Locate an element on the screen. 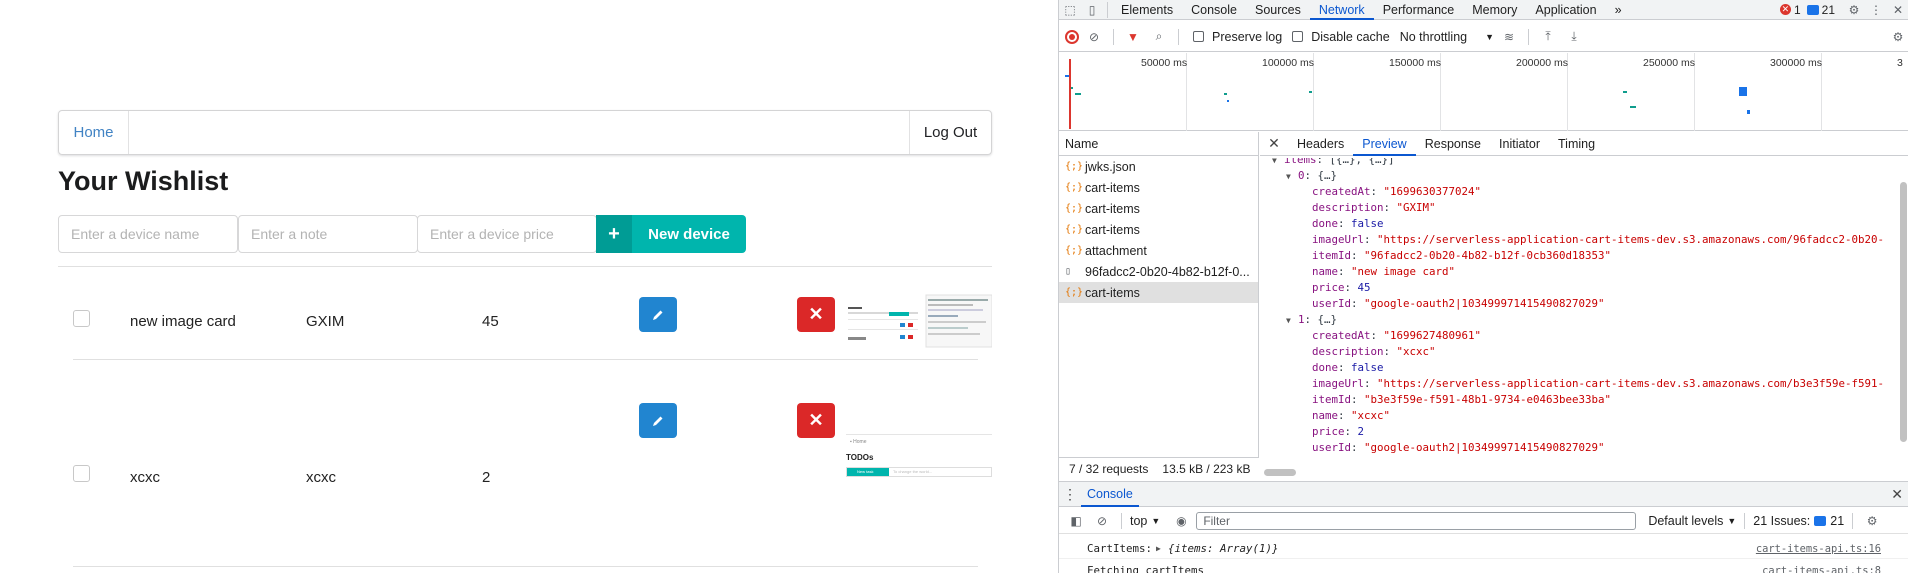 The width and height of the screenshot is (1908, 573). log-source-link: cart-items-api.ts:16 is located at coordinates (1818, 549).